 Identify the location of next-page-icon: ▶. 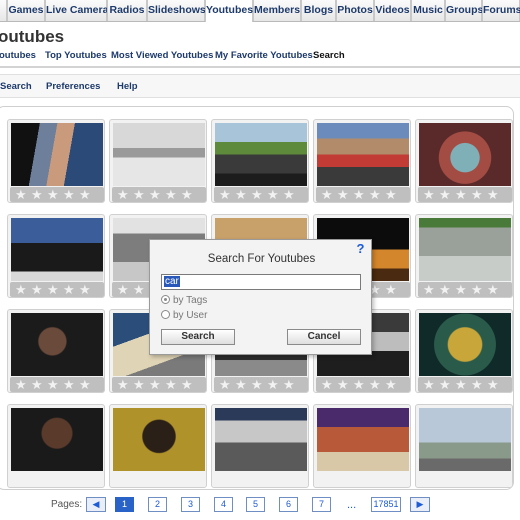
(420, 504).